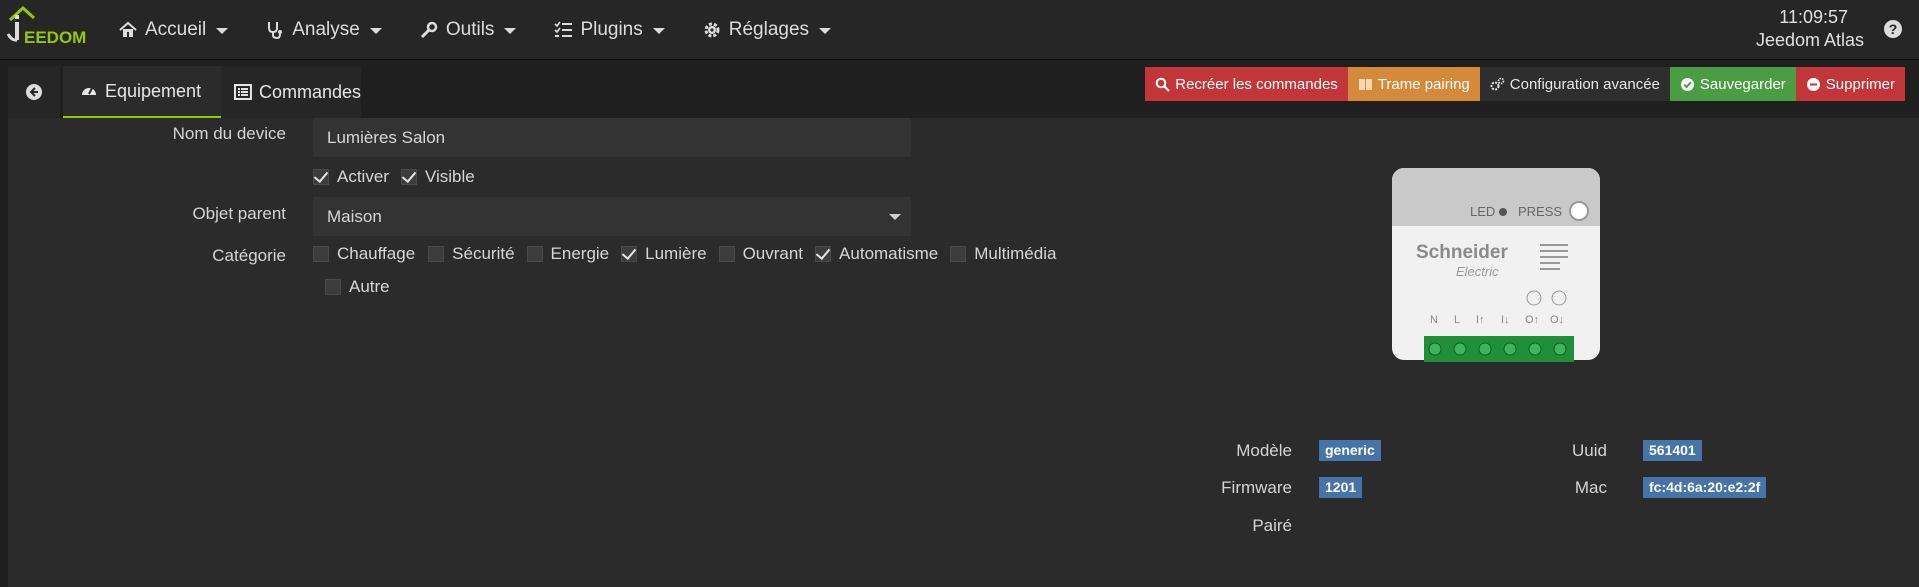  Describe the element at coordinates (1003, 254) in the screenshot. I see `category-multimedia: Multimédia` at that location.